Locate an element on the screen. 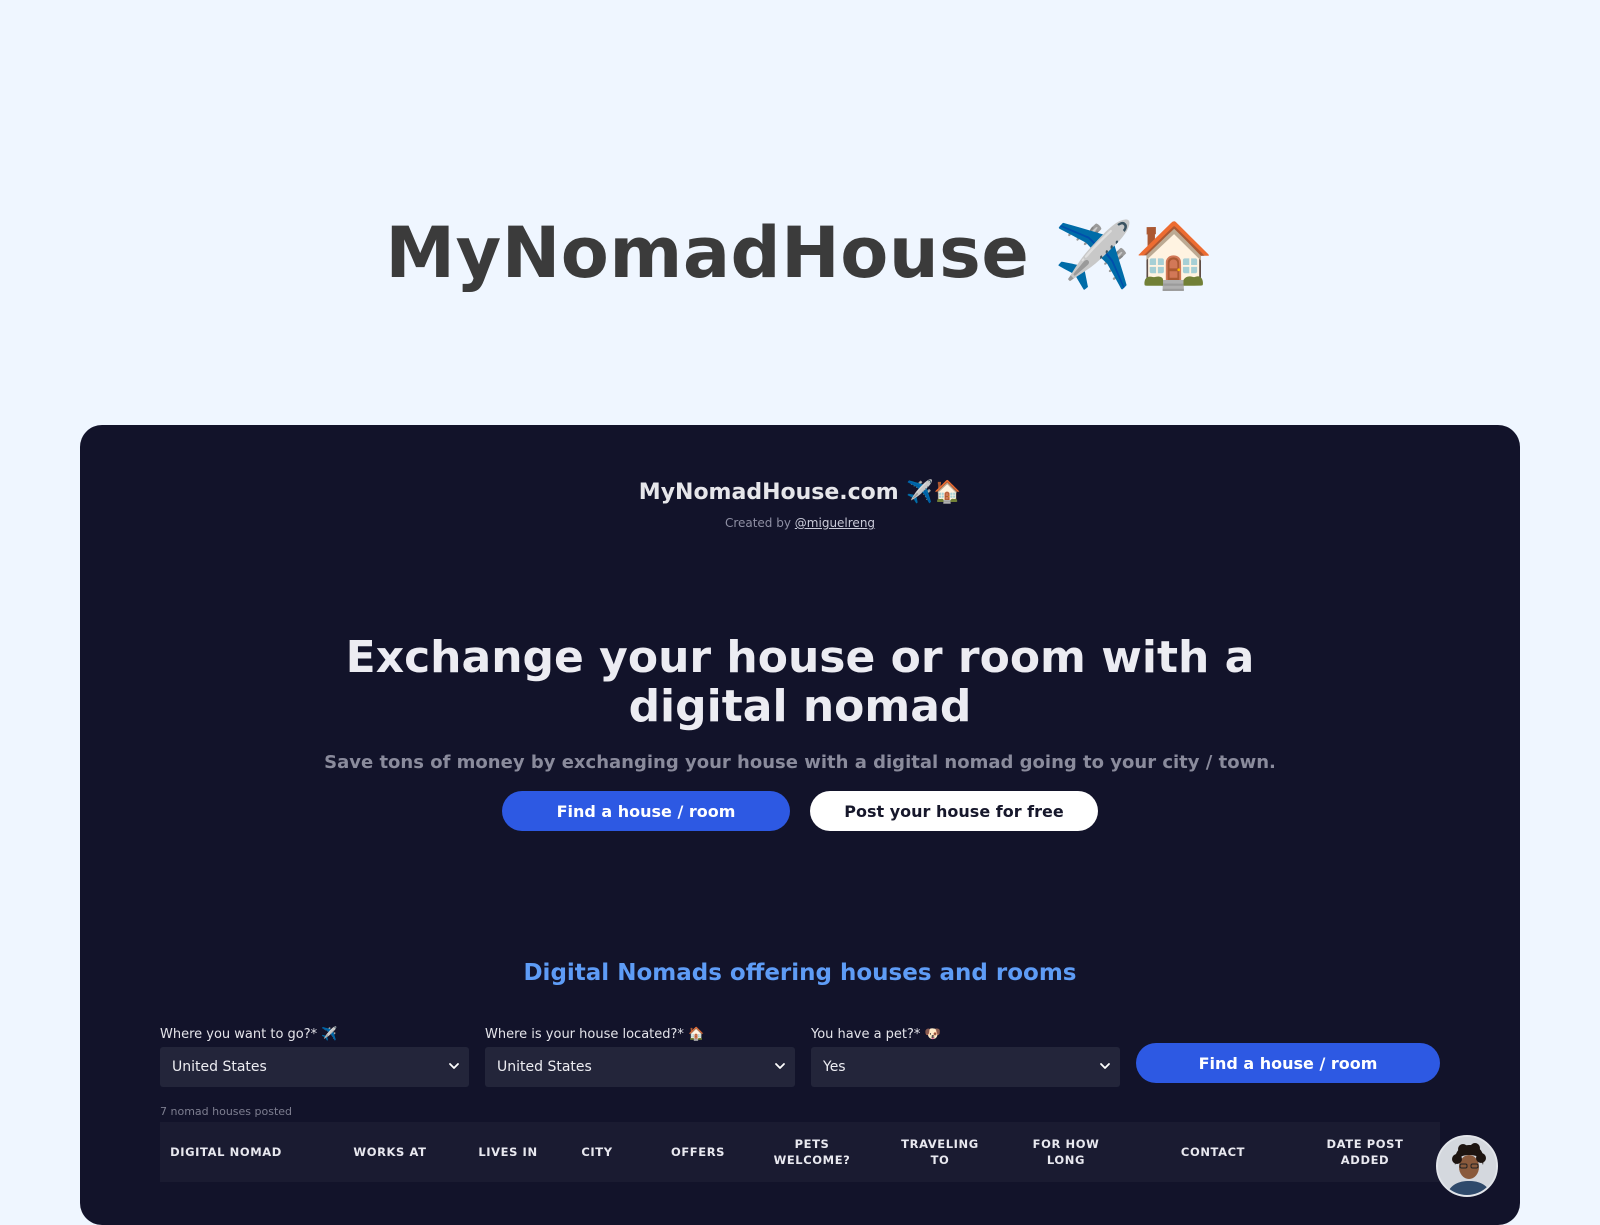 The image size is (1600, 1225). column-header: WORKS AT is located at coordinates (390, 1152).